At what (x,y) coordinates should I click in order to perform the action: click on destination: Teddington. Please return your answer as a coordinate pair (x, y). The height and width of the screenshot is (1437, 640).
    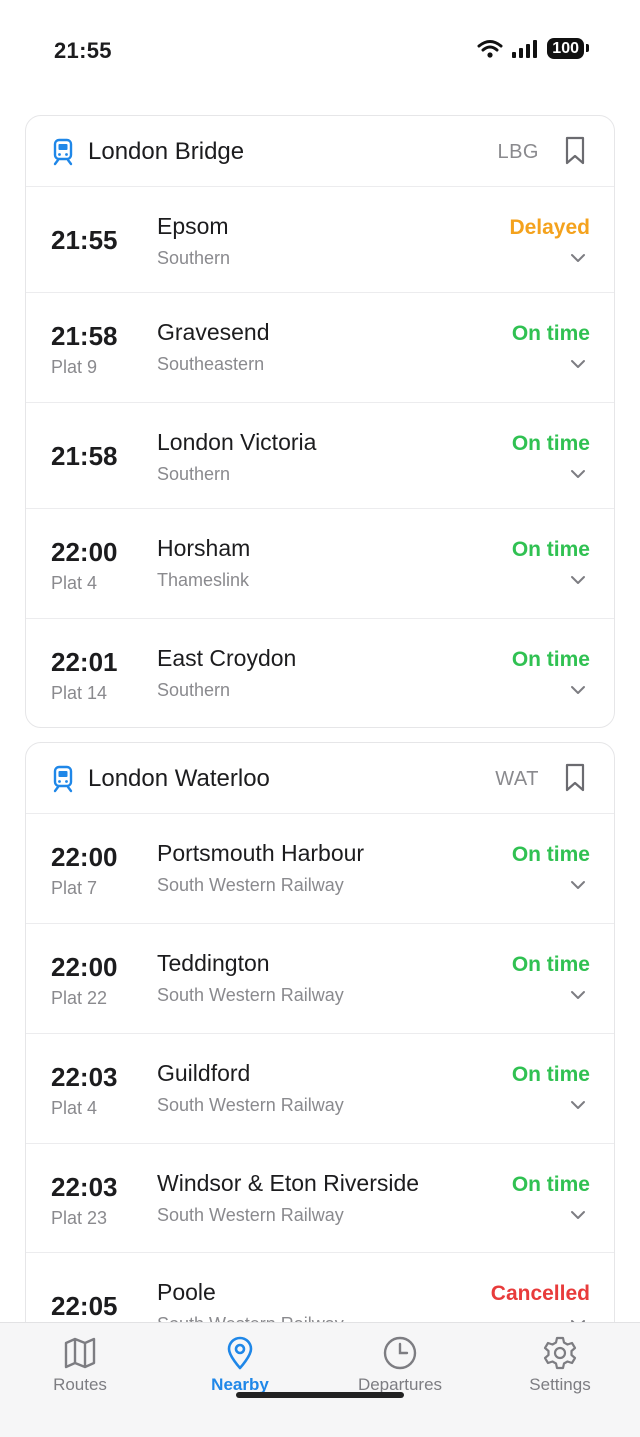
    Looking at the image, I should click on (213, 963).